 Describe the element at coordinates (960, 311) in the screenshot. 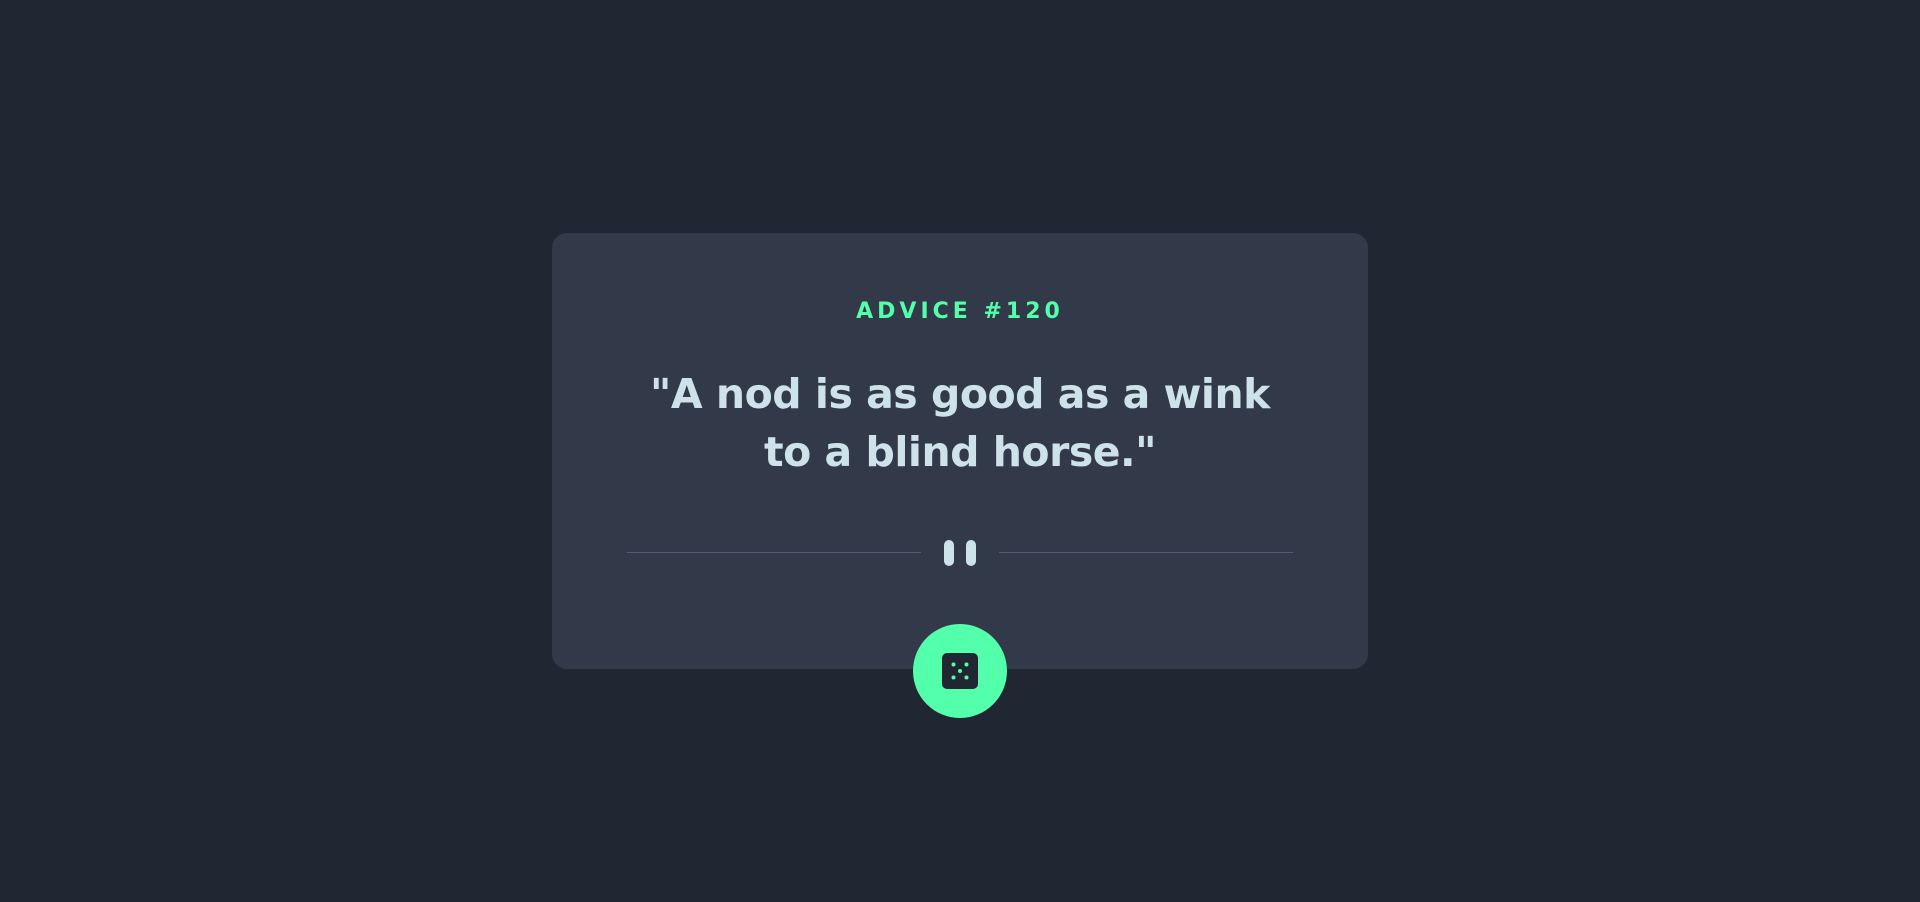

I see `advice-id: ADVICE #120` at that location.